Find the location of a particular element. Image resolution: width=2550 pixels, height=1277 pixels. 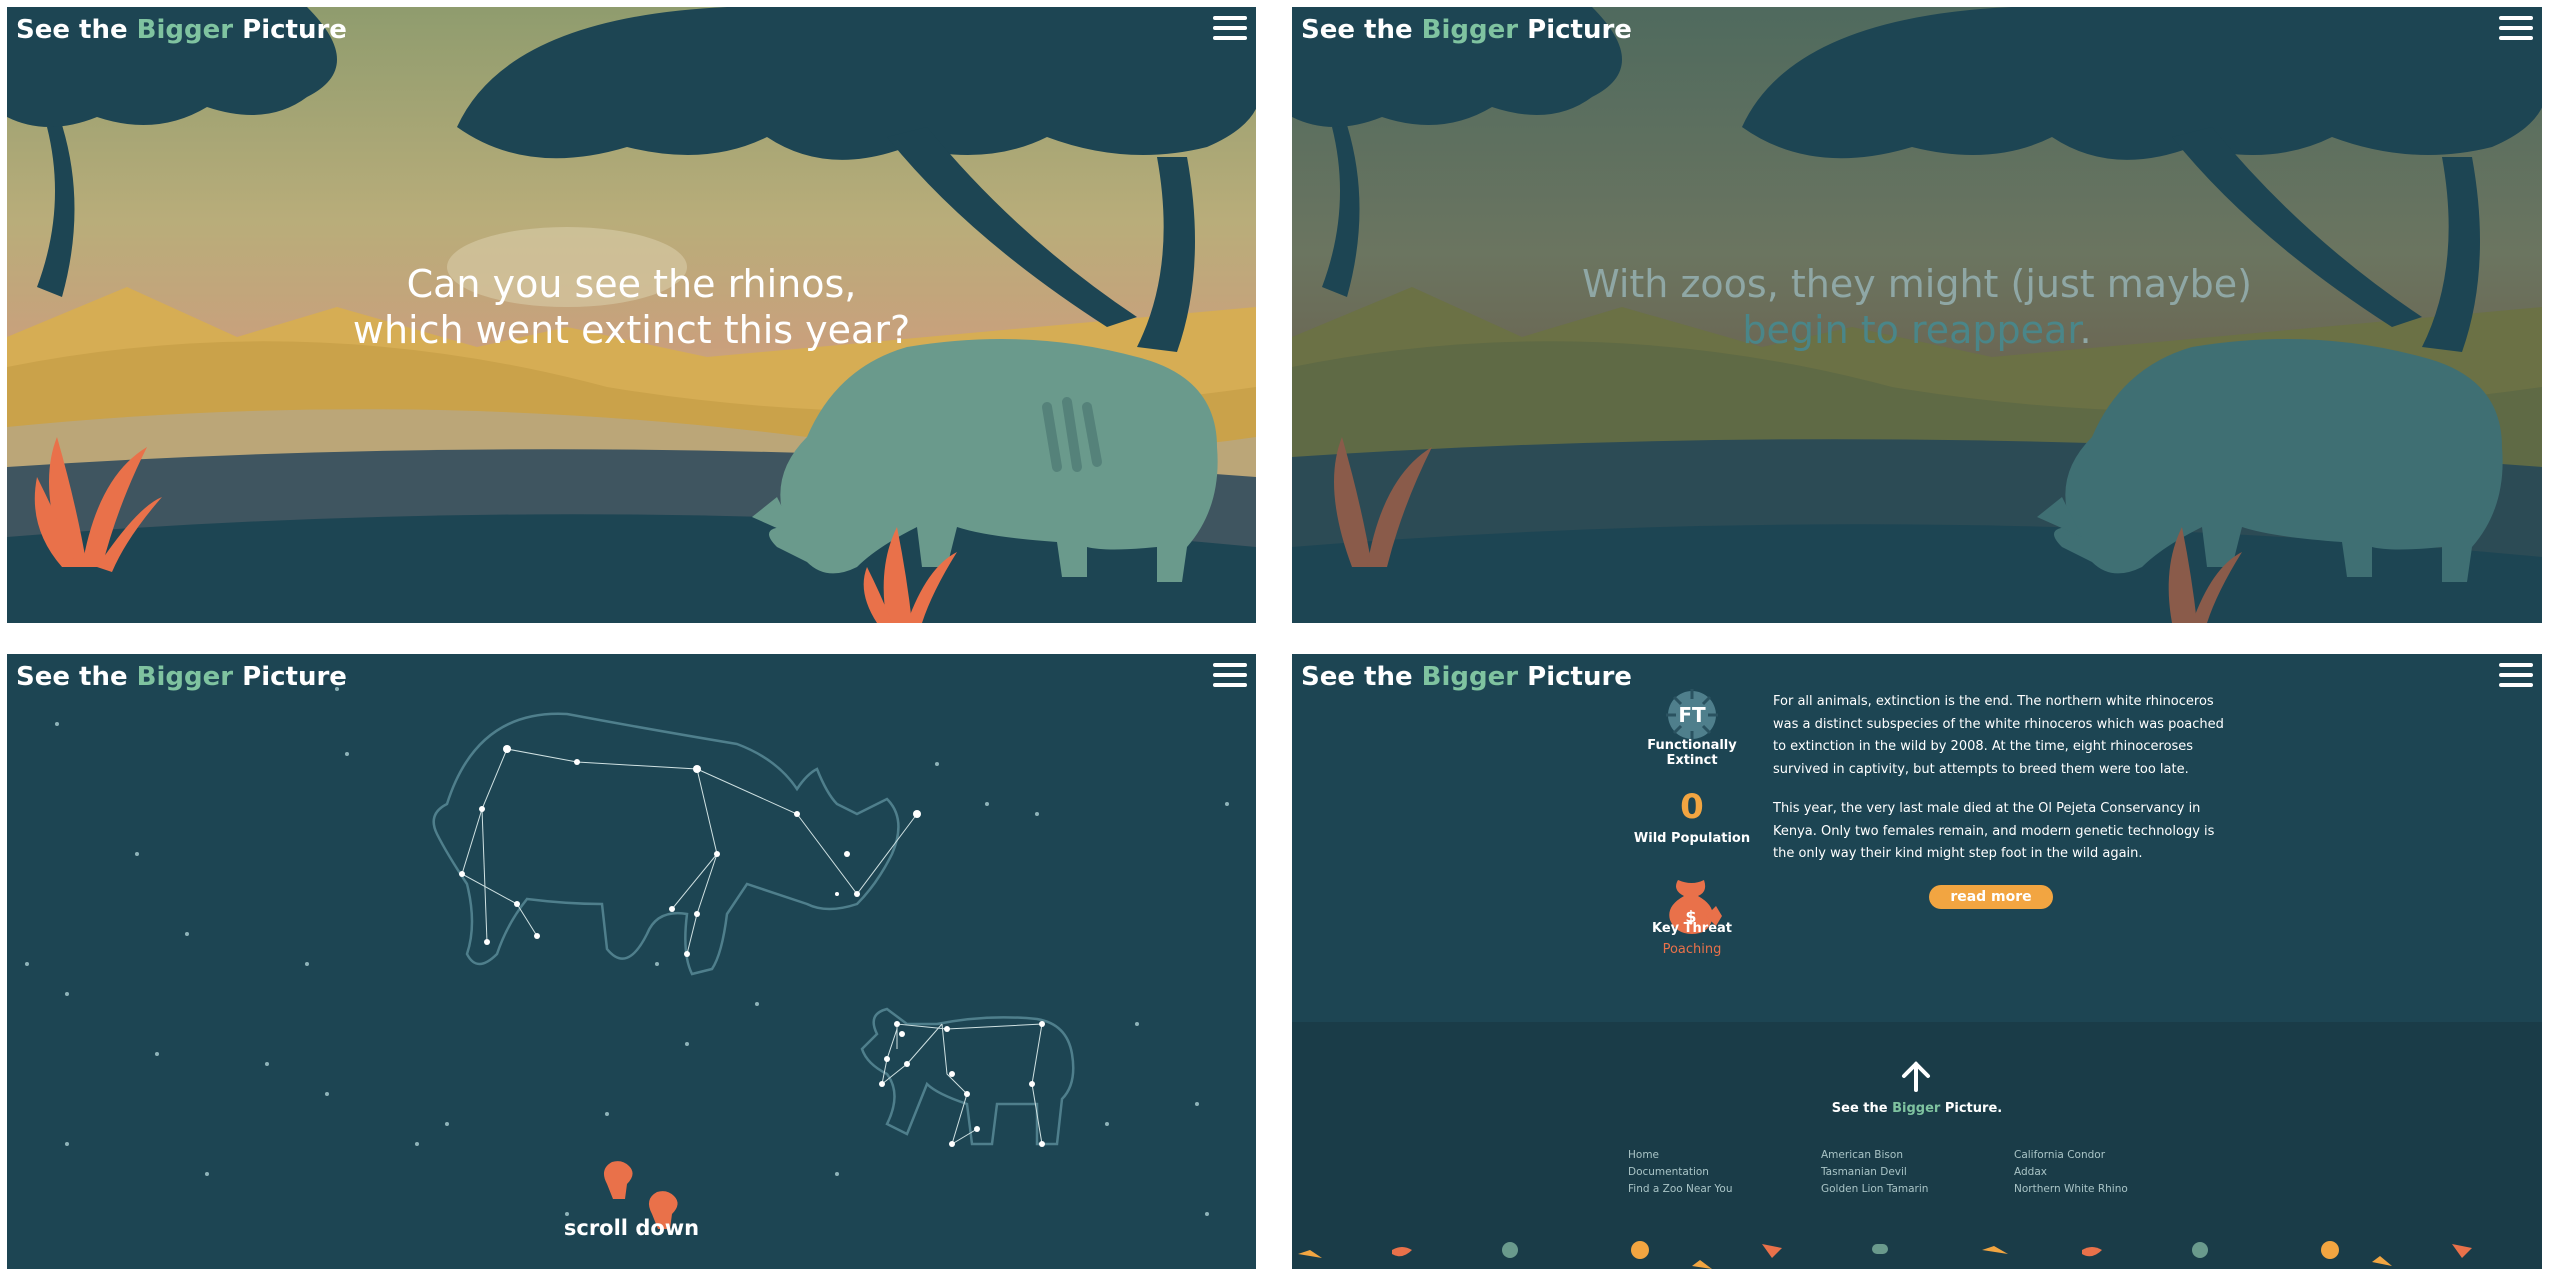

footer-link-northern-white-rhino: Northern White Rhino is located at coordinates (2071, 1189).